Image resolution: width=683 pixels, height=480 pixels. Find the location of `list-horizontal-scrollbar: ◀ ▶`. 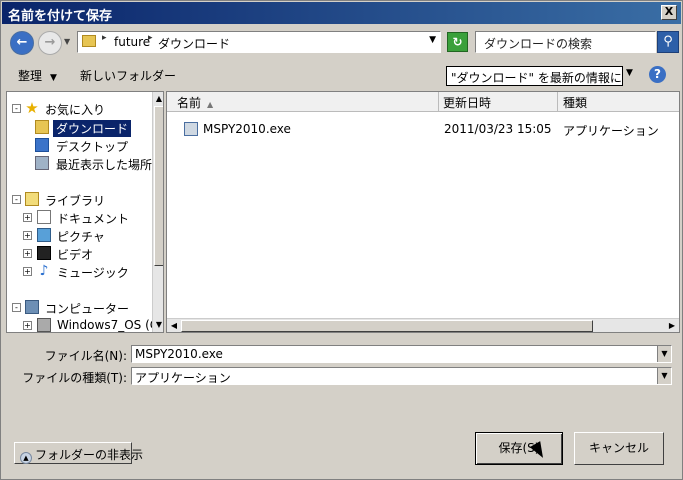

list-horizontal-scrollbar: ◀ ▶ is located at coordinates (423, 325).